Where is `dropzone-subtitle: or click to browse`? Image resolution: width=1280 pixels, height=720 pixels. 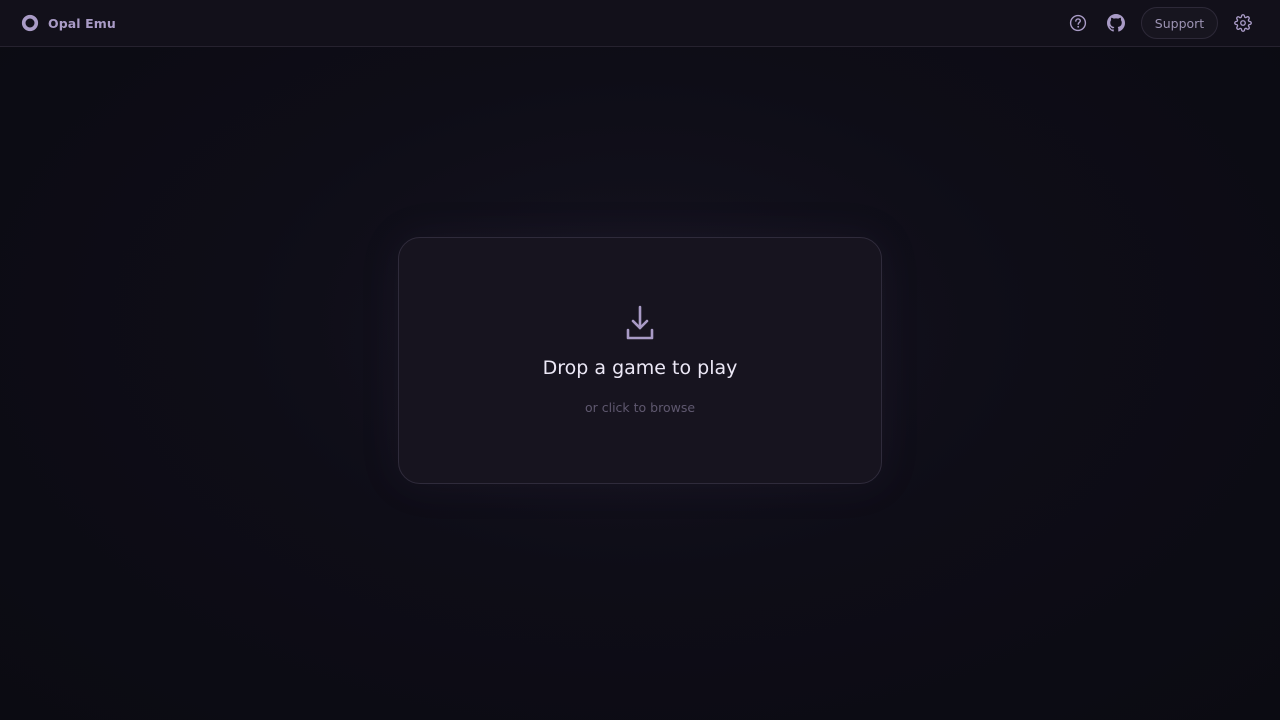 dropzone-subtitle: or click to browse is located at coordinates (640, 407).